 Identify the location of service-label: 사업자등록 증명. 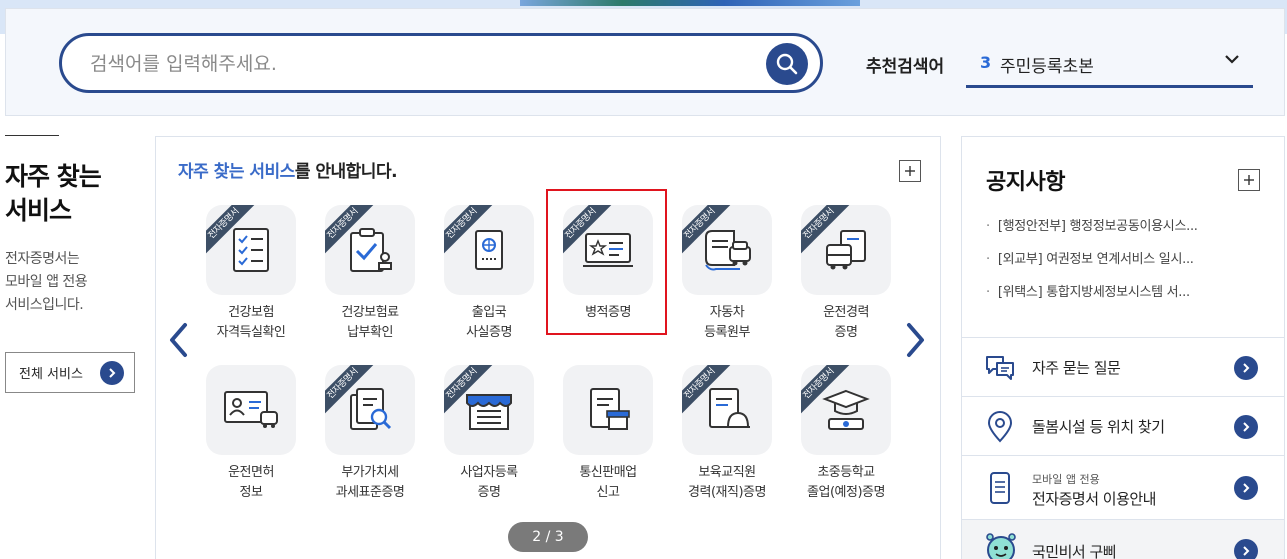
(489, 482).